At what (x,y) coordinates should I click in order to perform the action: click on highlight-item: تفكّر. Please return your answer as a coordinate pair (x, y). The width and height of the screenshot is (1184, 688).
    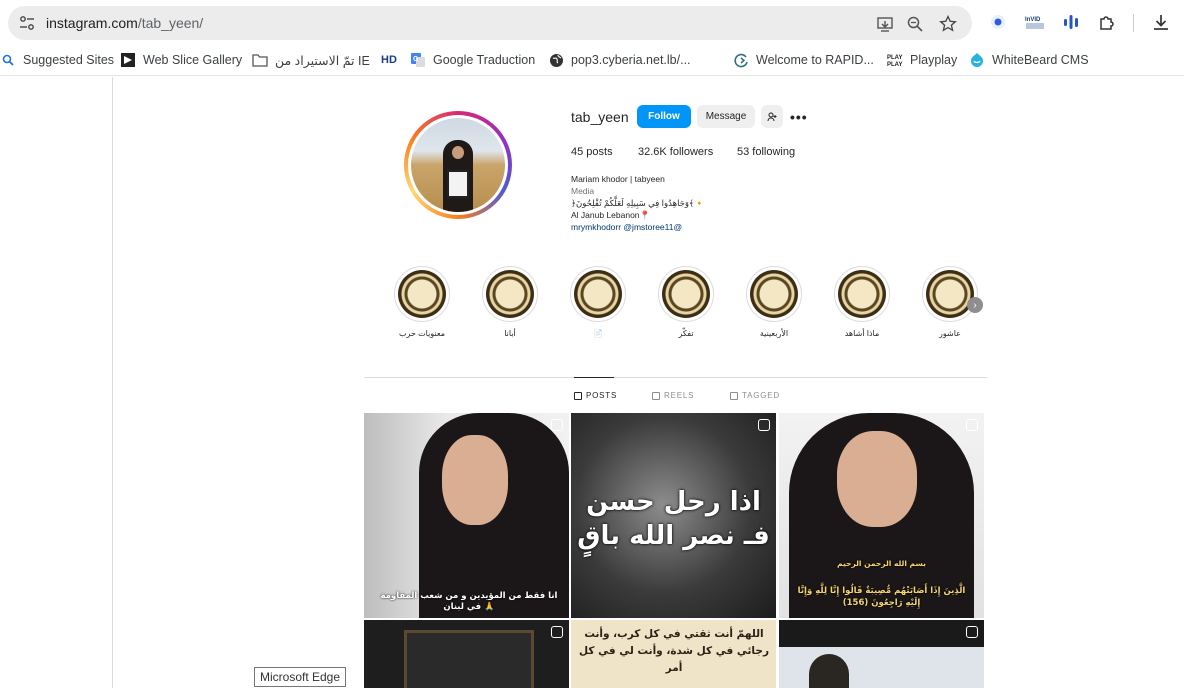
    Looking at the image, I should click on (686, 302).